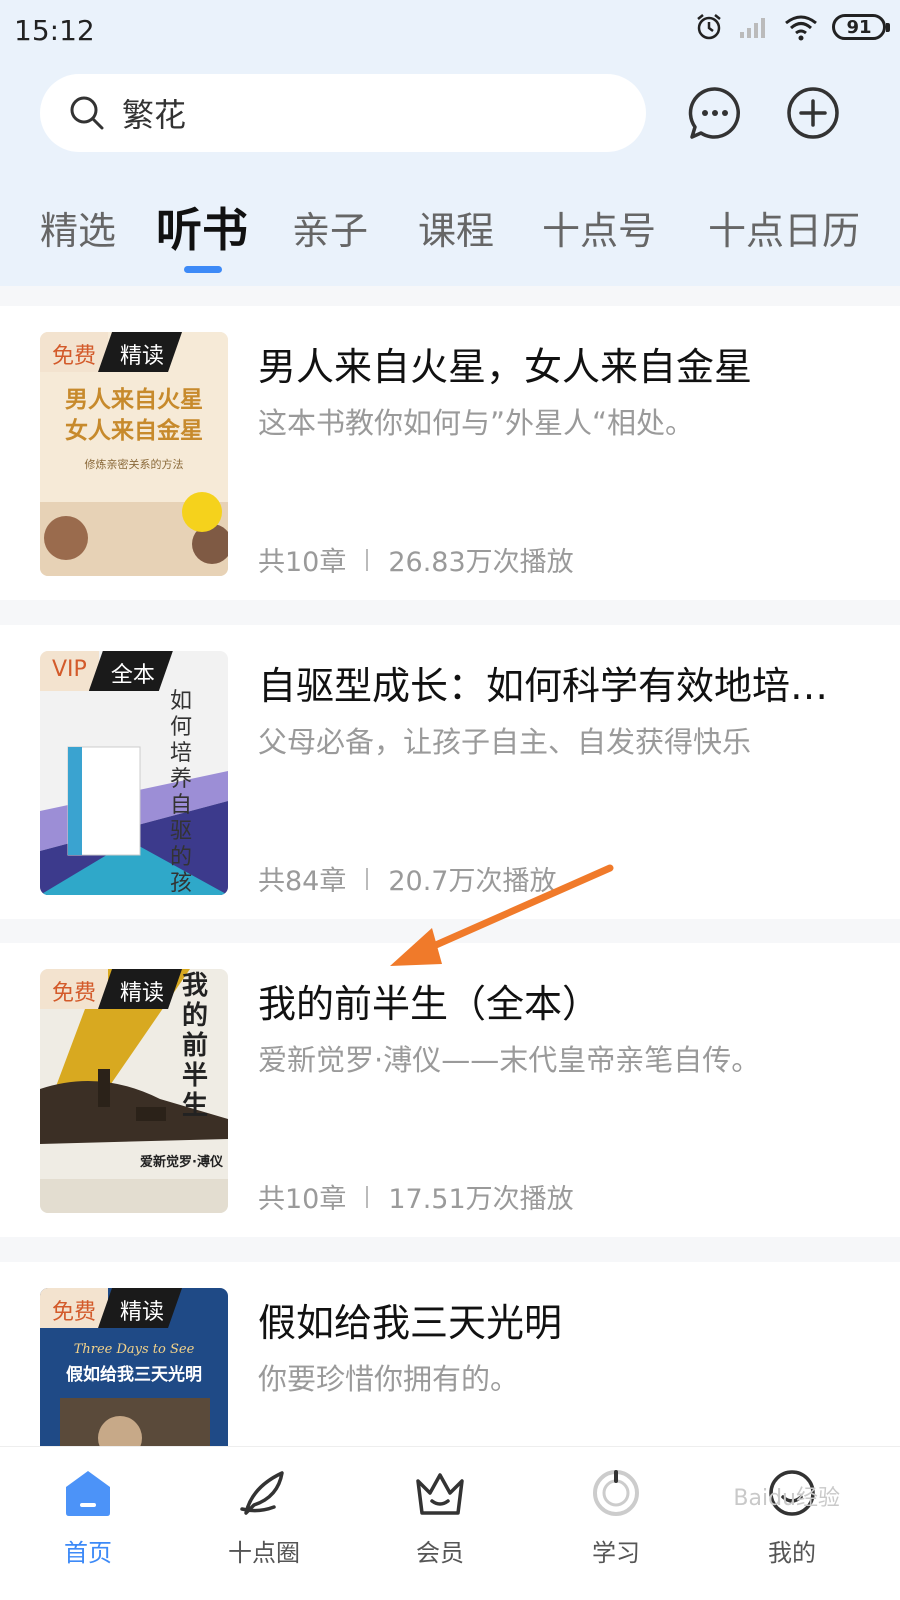 The image size is (900, 1600). What do you see at coordinates (134, 415) in the screenshot?
I see `cover-title: 男人来自火星 女人来自金星` at bounding box center [134, 415].